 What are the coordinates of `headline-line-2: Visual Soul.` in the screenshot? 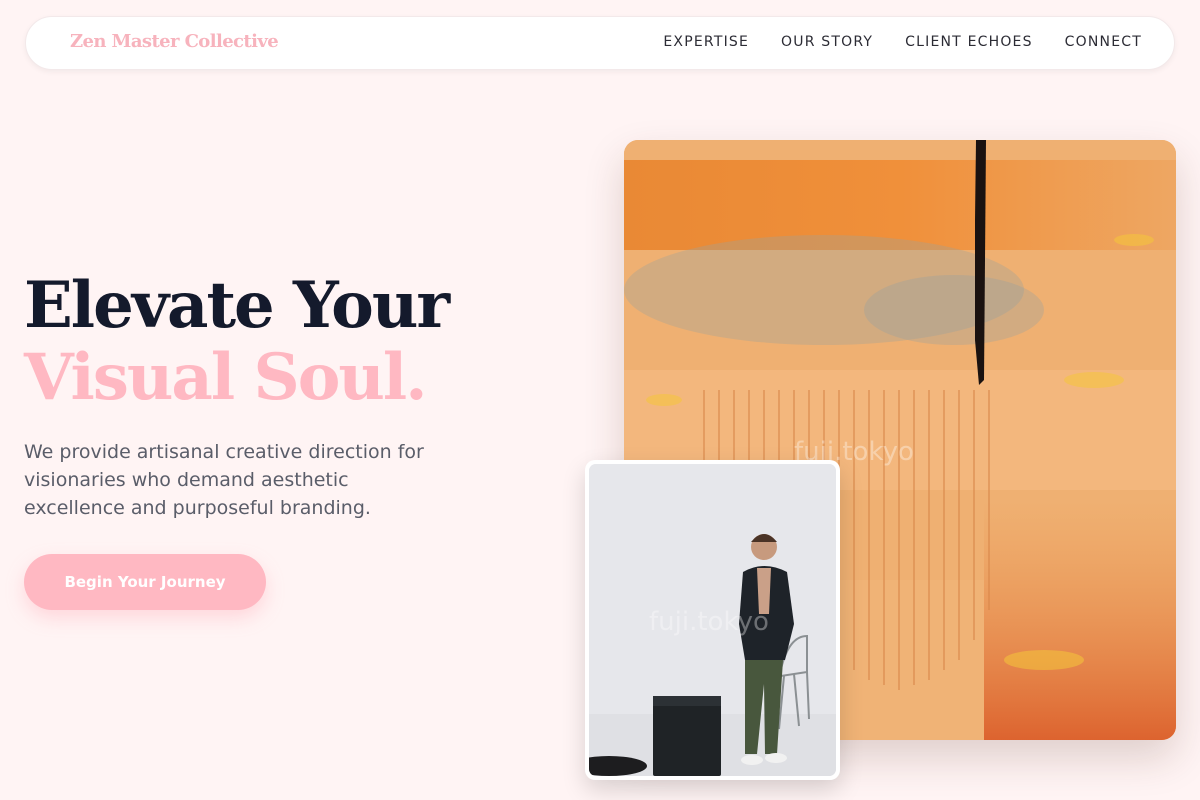 It's located at (226, 377).